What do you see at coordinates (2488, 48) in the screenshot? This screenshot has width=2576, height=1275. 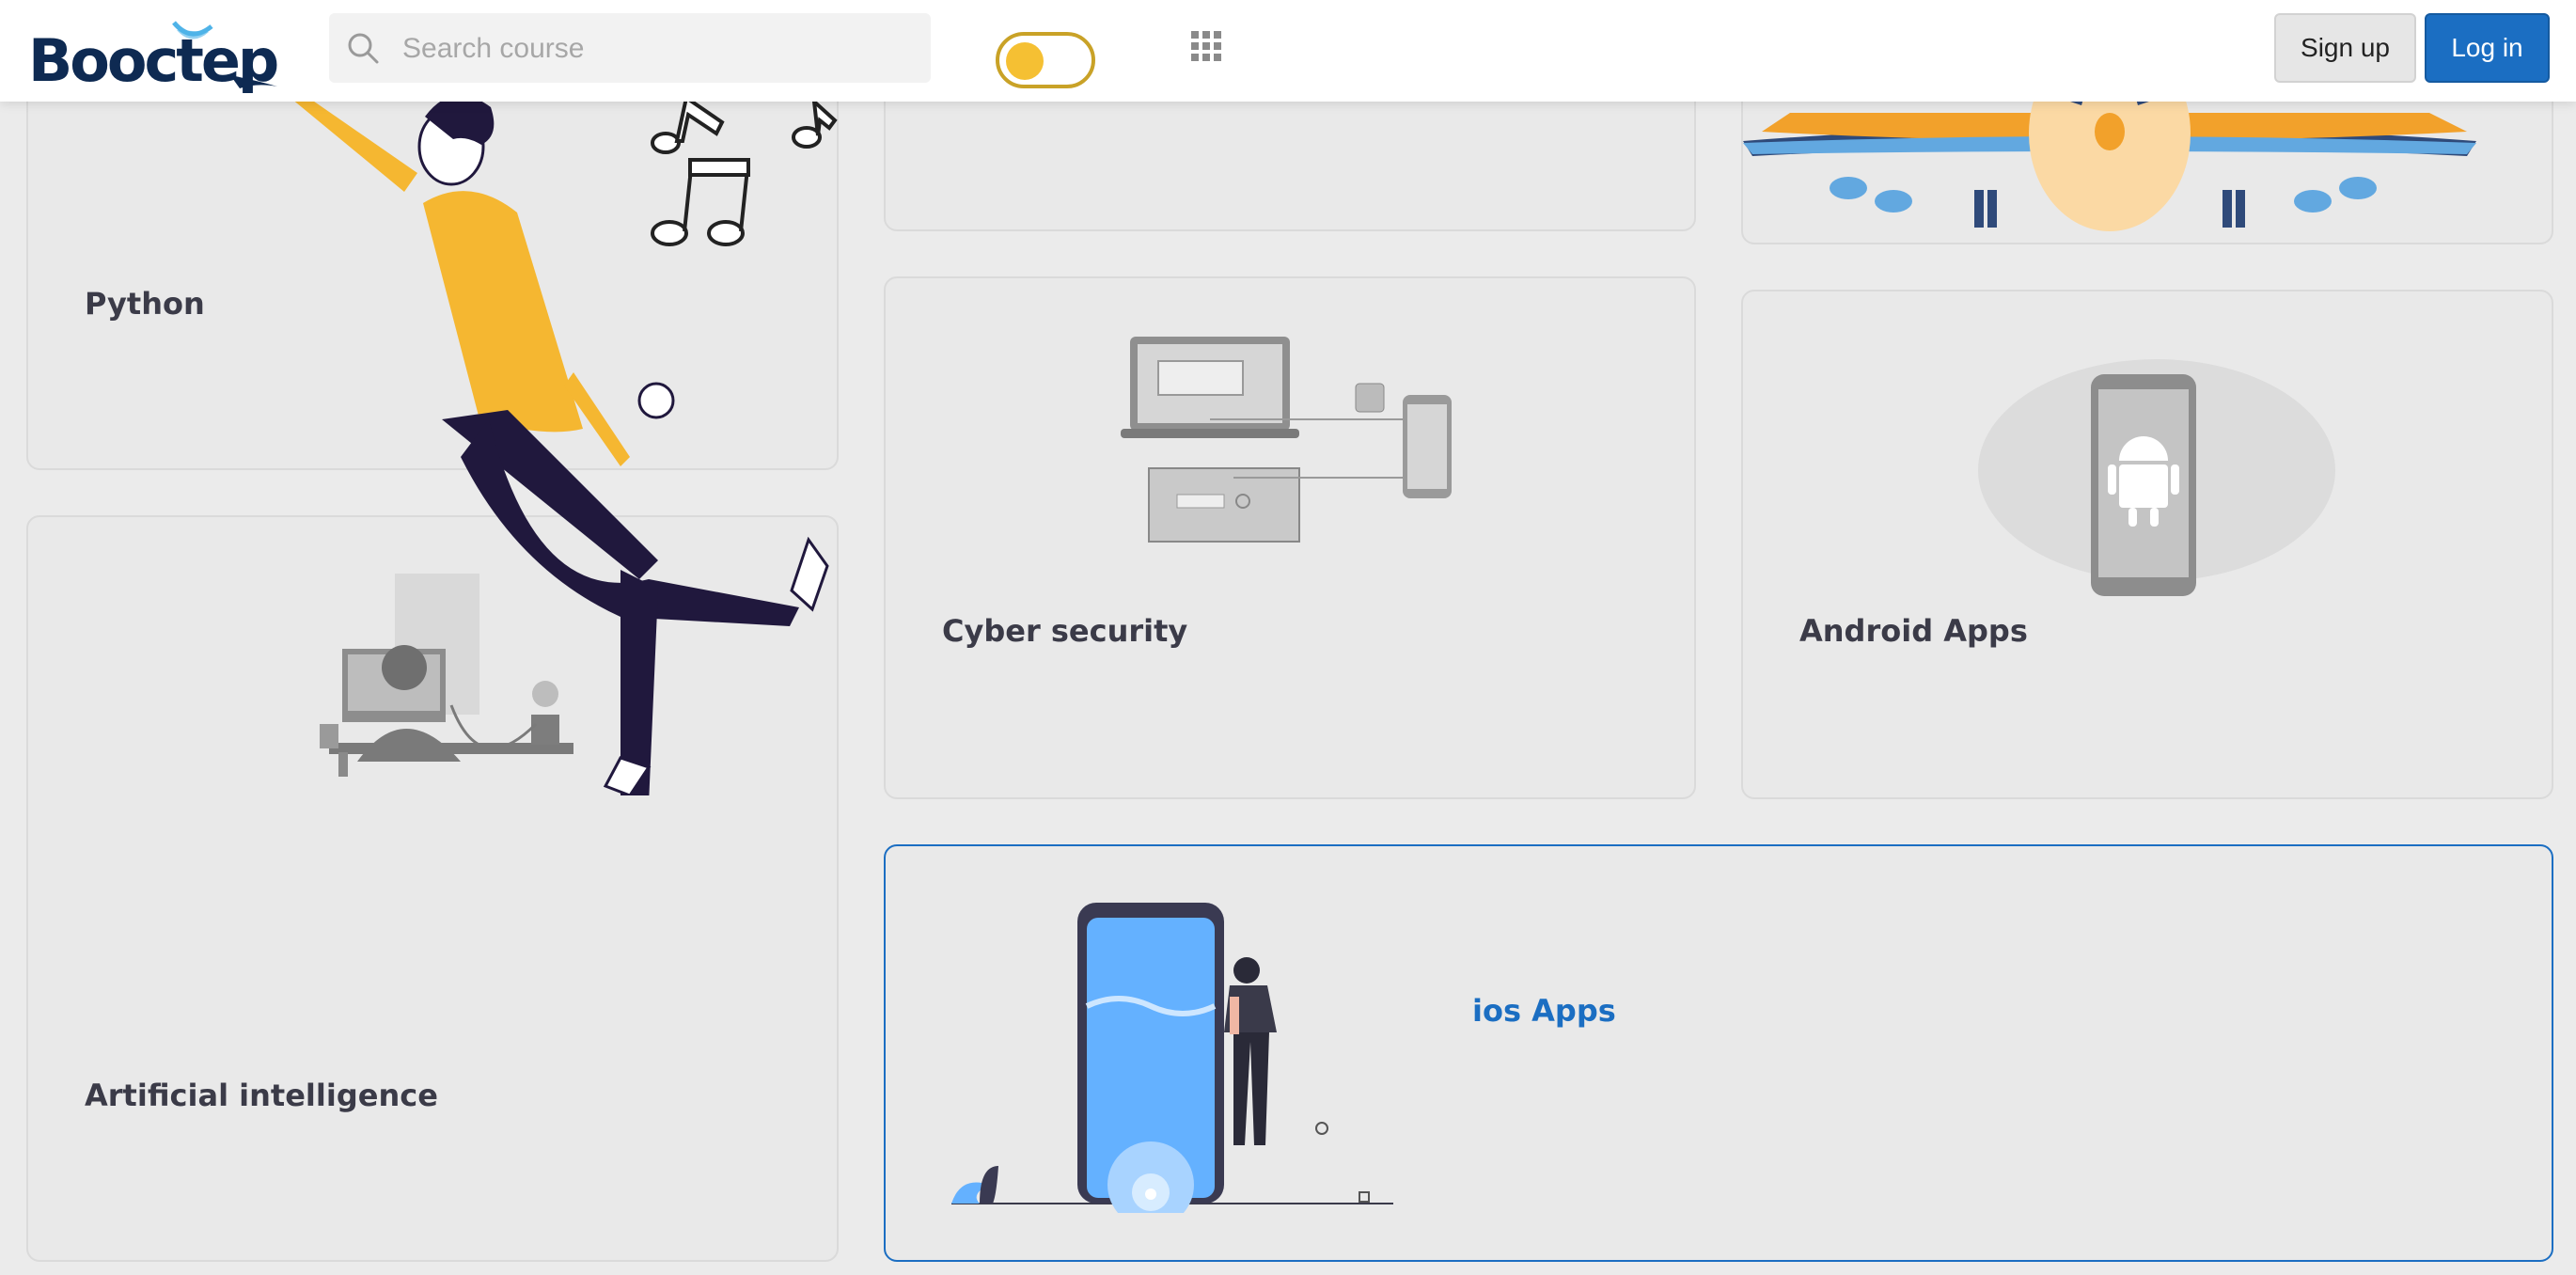 I see `login-button: Log in` at bounding box center [2488, 48].